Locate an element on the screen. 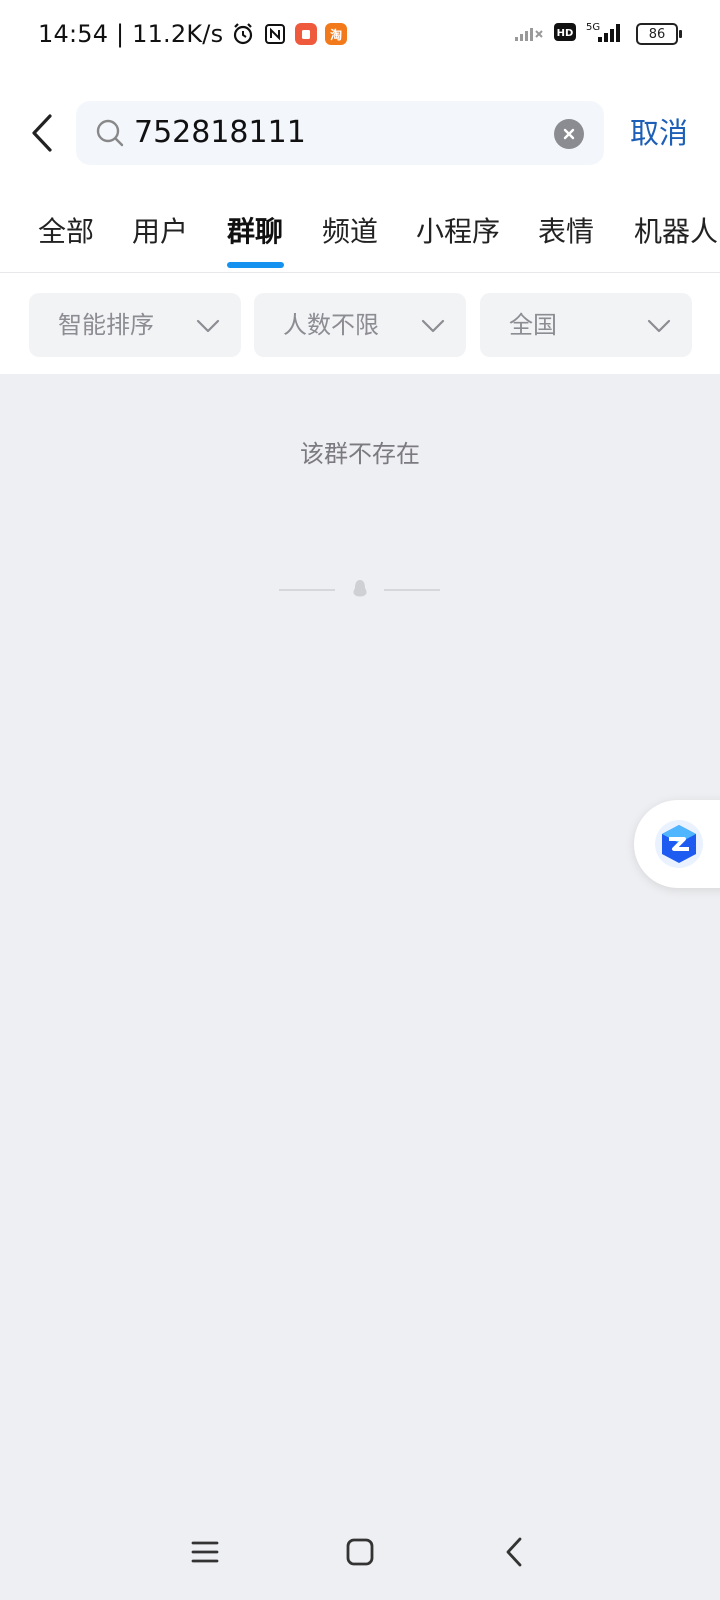 The width and height of the screenshot is (720, 1600). member-count-filter-dropdown: 人数不限 is located at coordinates (360, 325).